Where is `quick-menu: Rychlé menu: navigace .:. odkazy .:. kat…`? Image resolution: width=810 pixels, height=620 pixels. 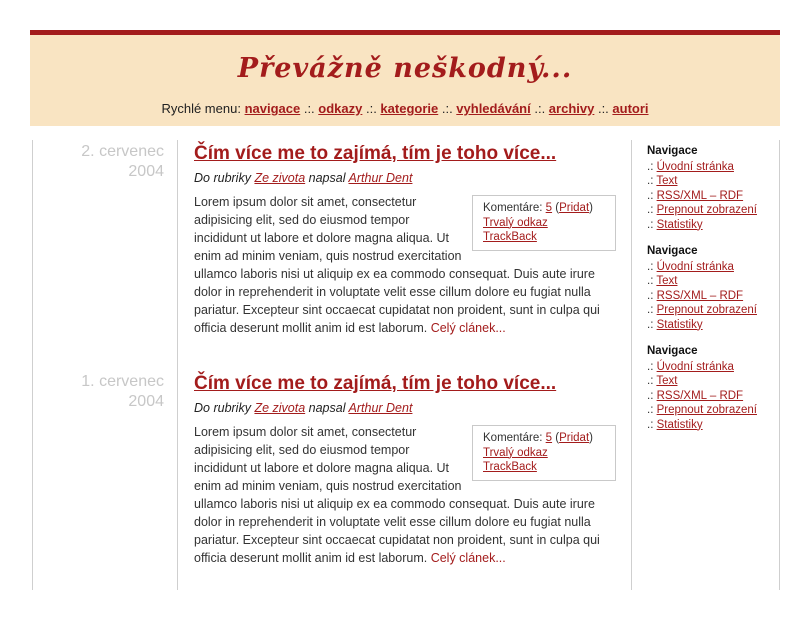
quick-menu: Rychlé menu: navigace .:. odkazy .:. kat… is located at coordinates (405, 108).